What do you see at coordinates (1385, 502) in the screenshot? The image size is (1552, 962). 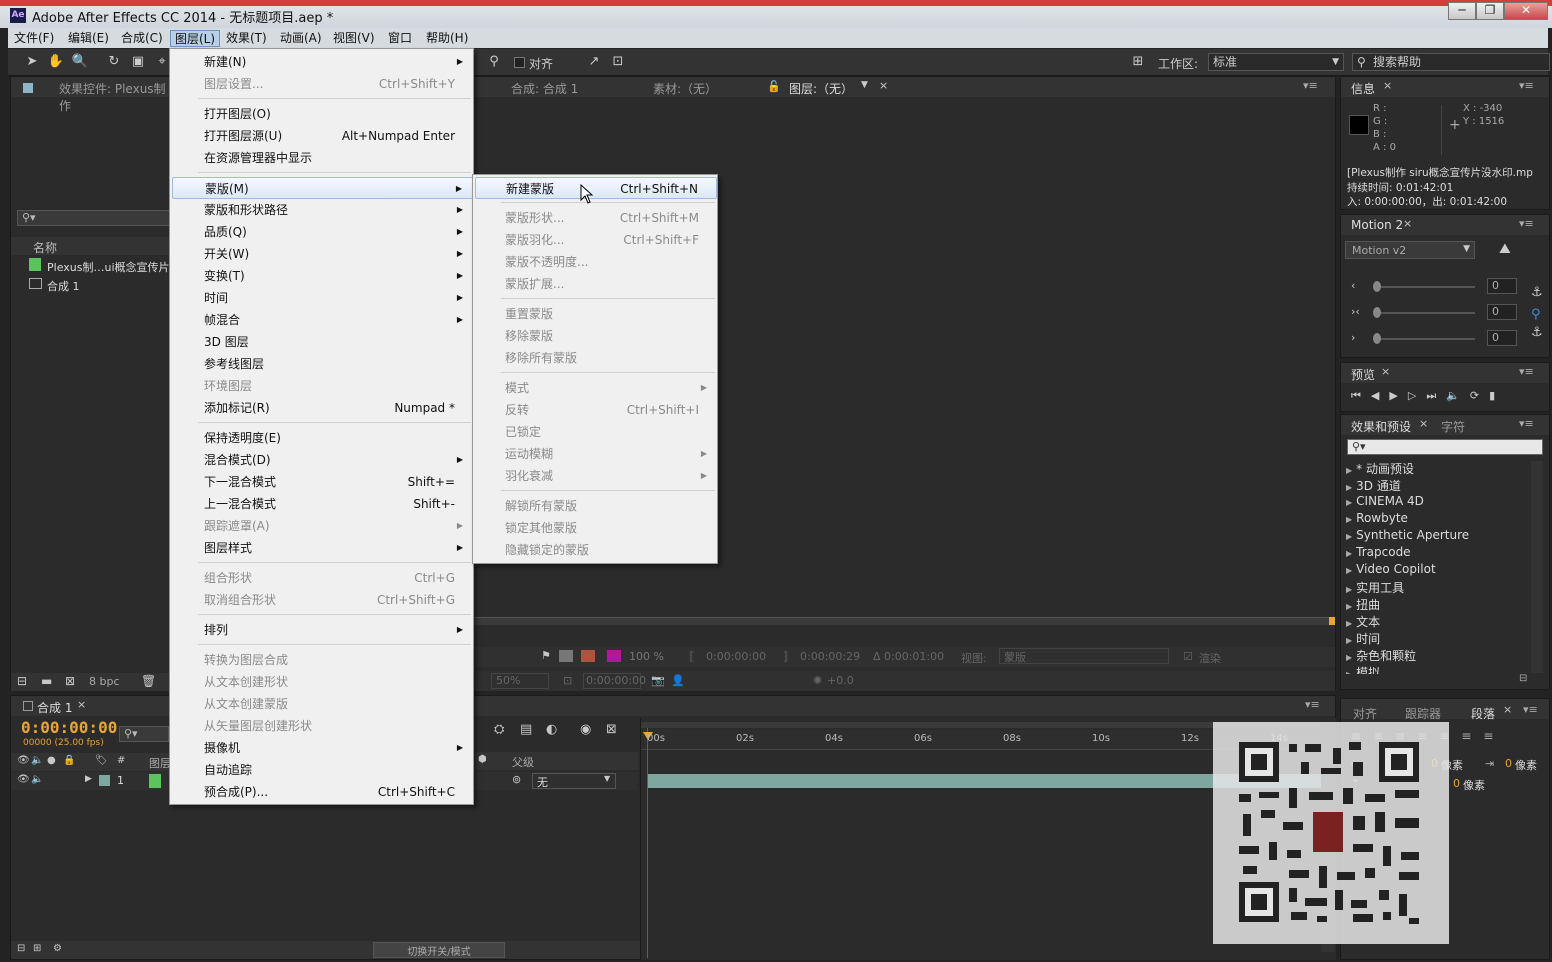 I see `effects-category-item: ▶ CINEMA 4D` at bounding box center [1385, 502].